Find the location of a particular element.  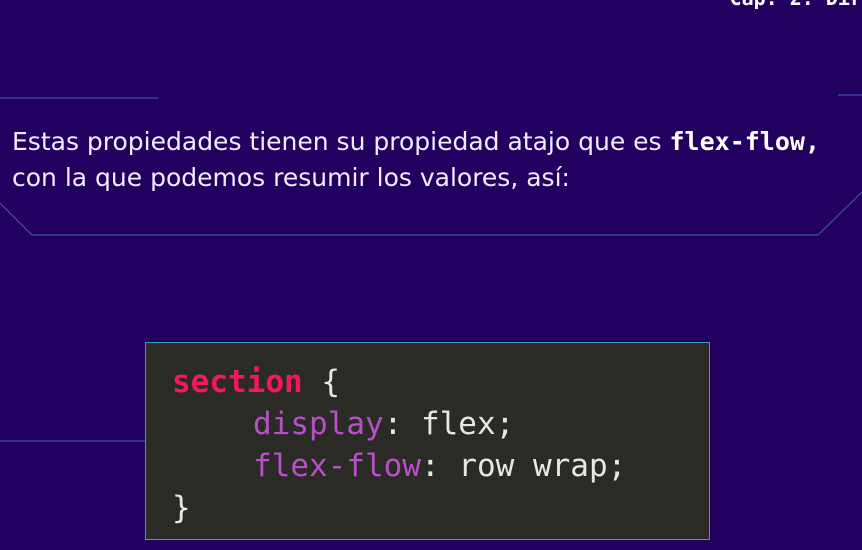

chapter-label: Cap. 2. Dir is located at coordinates (796, 5).